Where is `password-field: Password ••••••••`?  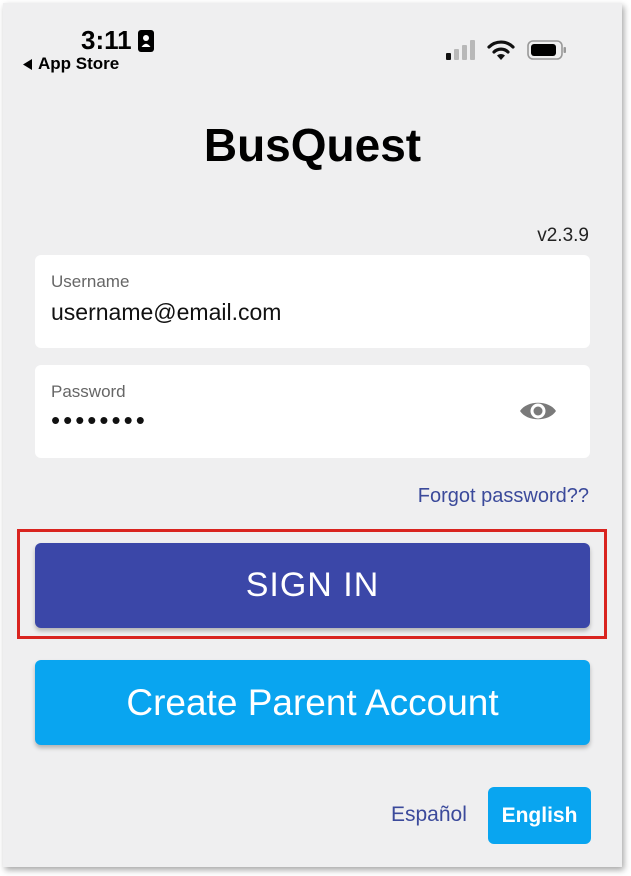
password-field: Password •••••••• is located at coordinates (312, 411).